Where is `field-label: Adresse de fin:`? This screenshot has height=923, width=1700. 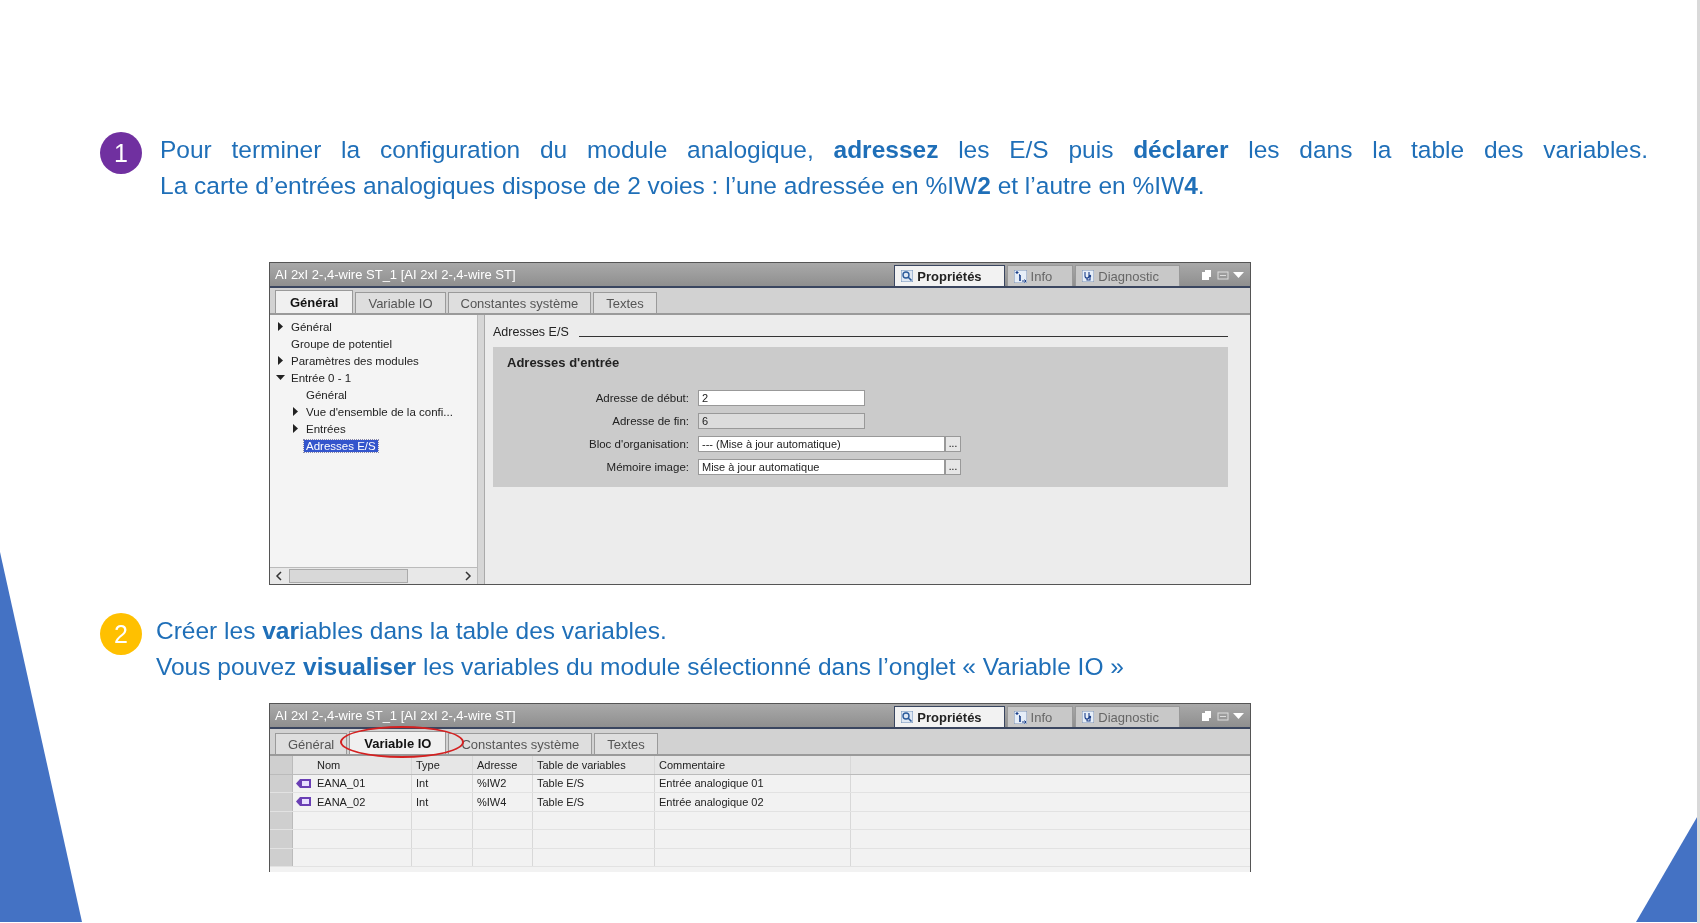
field-label: Adresse de fin: is located at coordinates (650, 421).